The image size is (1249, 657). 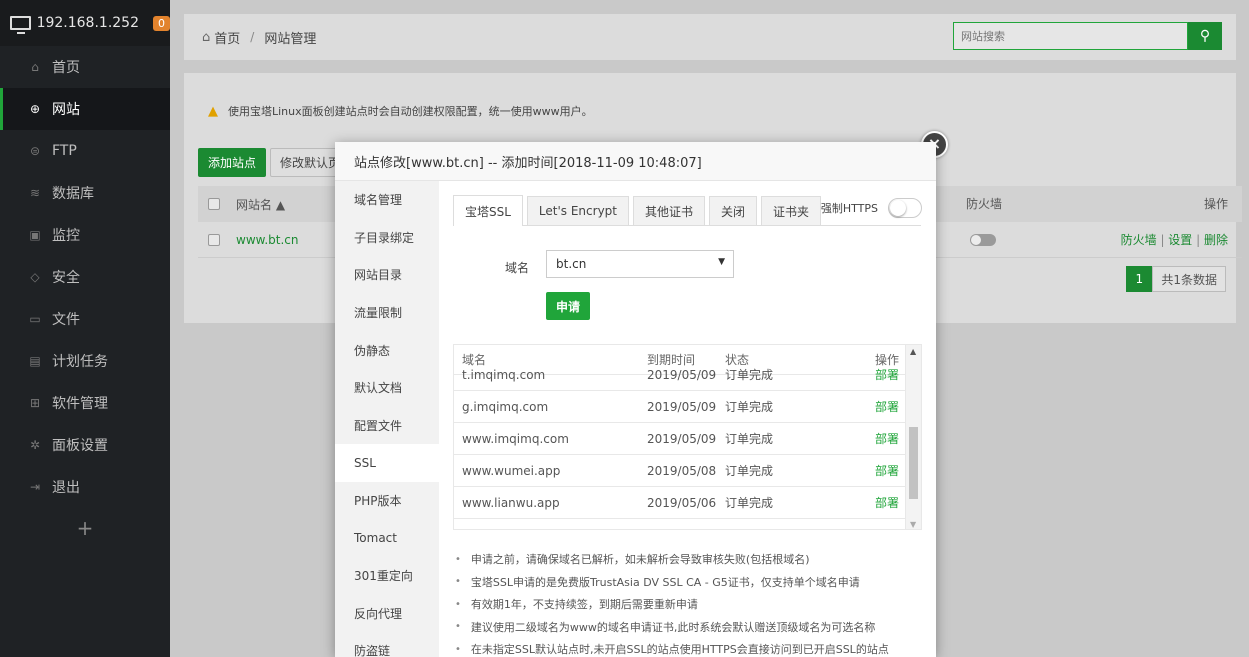 I want to click on sidebar-item-label: 软件管理, so click(x=80, y=404).